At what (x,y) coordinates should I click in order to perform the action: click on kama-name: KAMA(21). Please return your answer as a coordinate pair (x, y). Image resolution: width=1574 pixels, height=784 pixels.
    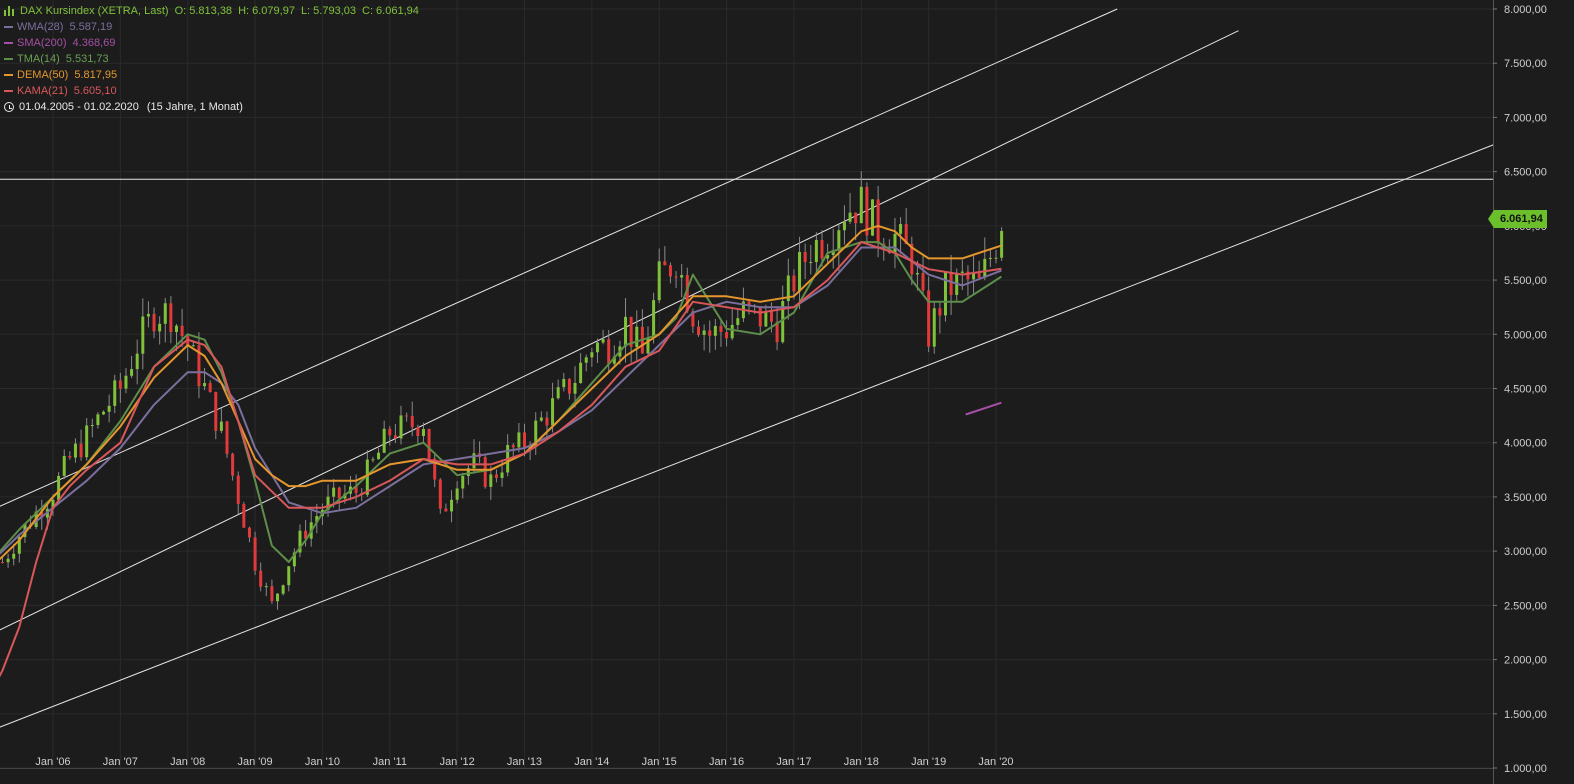
    Looking at the image, I should click on (42, 91).